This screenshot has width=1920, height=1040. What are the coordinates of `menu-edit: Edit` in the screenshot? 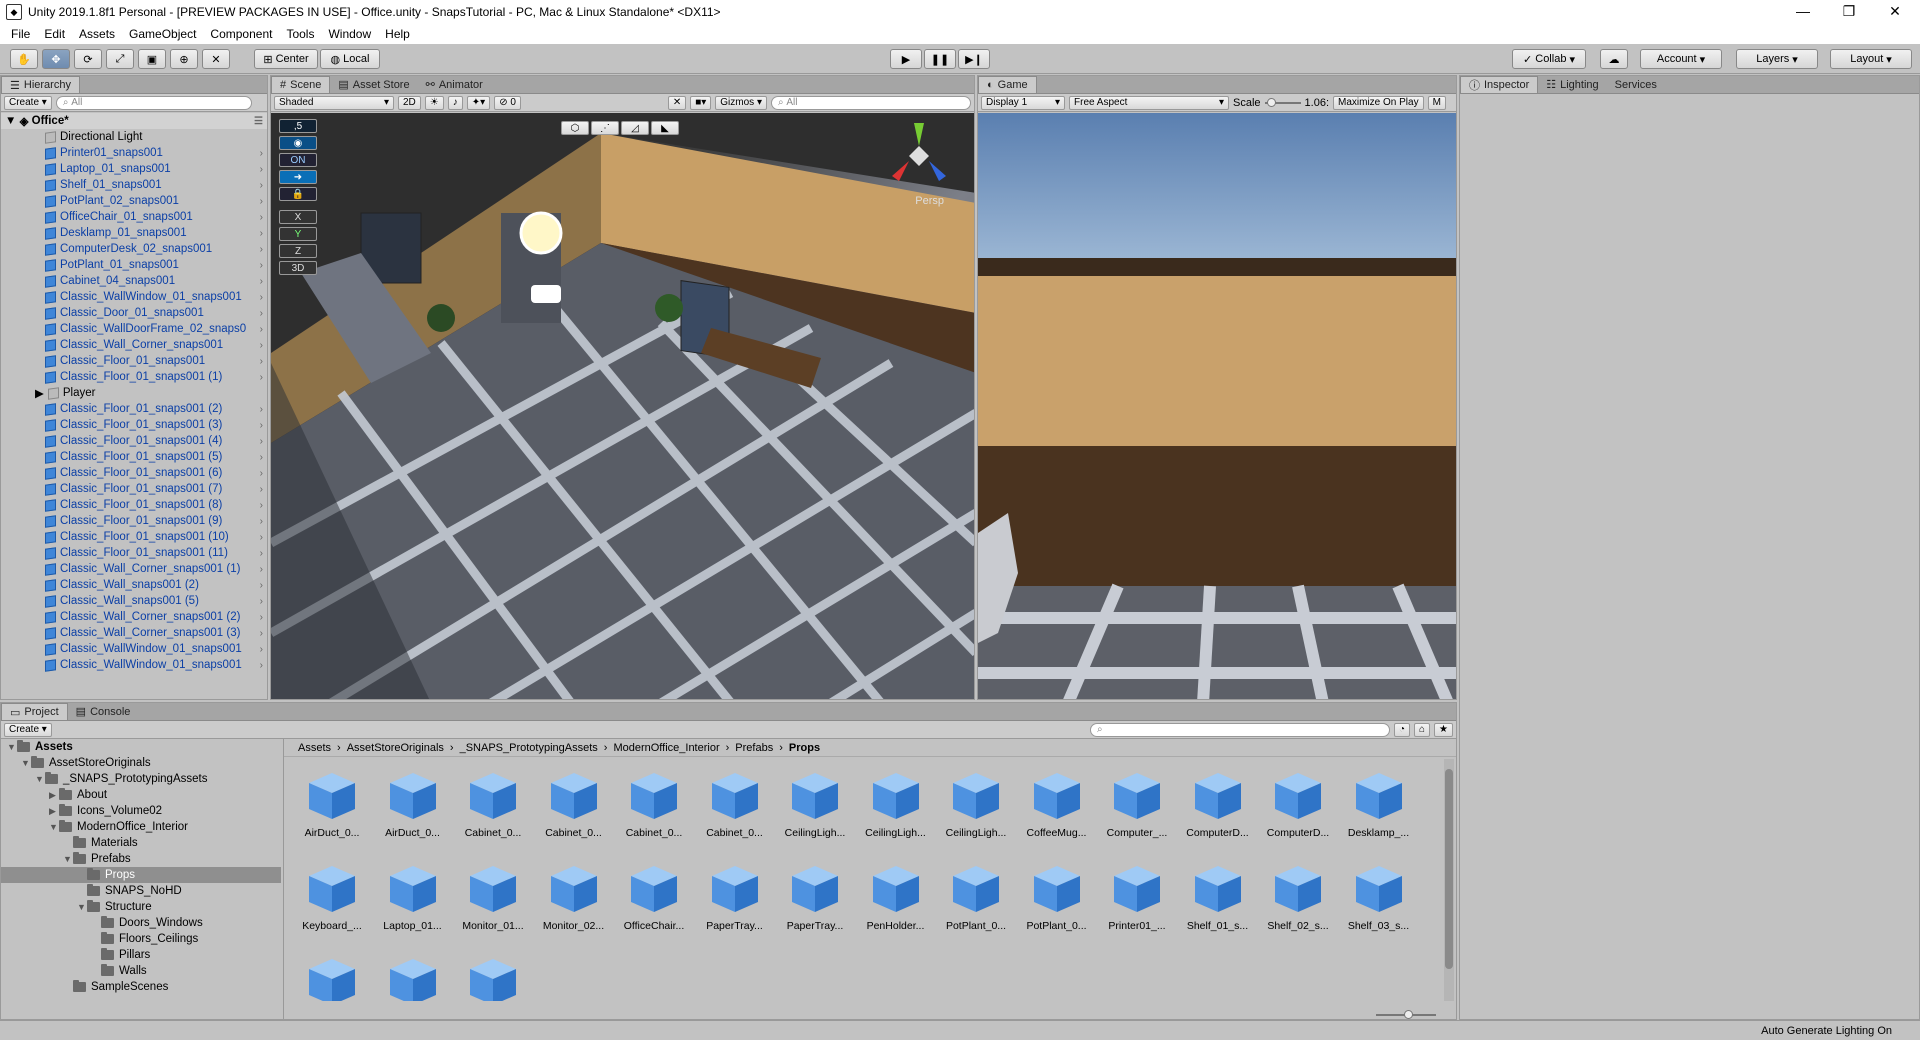 It's located at (54, 34).